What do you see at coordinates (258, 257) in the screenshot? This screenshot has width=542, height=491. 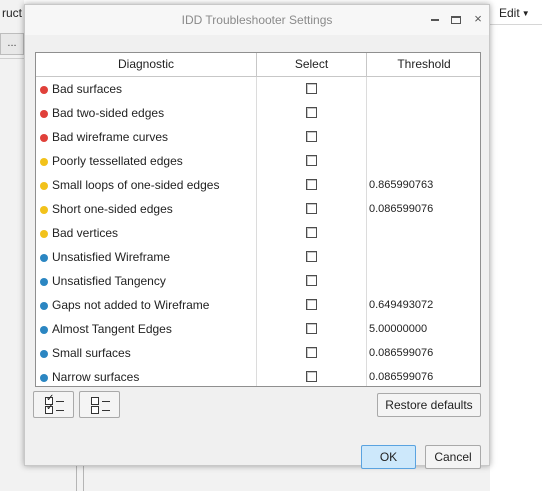 I see `table-row: Unsatisfied Wireframe` at bounding box center [258, 257].